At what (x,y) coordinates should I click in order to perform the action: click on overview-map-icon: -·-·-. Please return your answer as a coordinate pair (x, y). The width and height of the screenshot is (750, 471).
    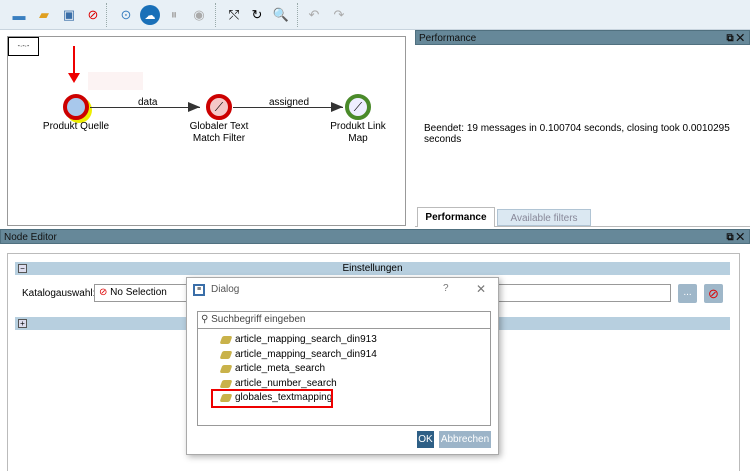
    Looking at the image, I should click on (23, 46).